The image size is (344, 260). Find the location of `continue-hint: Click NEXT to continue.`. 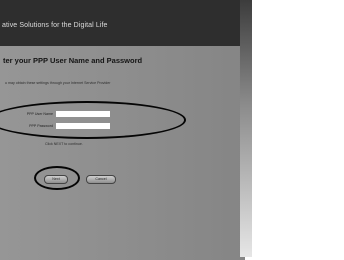

continue-hint: Click NEXT to continue. is located at coordinates (64, 144).